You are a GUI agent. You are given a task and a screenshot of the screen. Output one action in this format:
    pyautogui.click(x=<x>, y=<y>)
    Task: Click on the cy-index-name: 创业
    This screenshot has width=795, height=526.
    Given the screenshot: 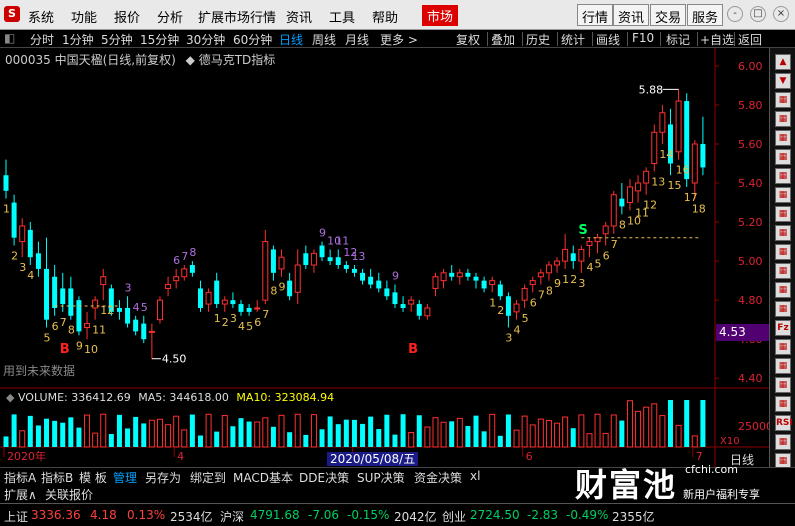 What is the action you would take?
    pyautogui.click(x=454, y=516)
    